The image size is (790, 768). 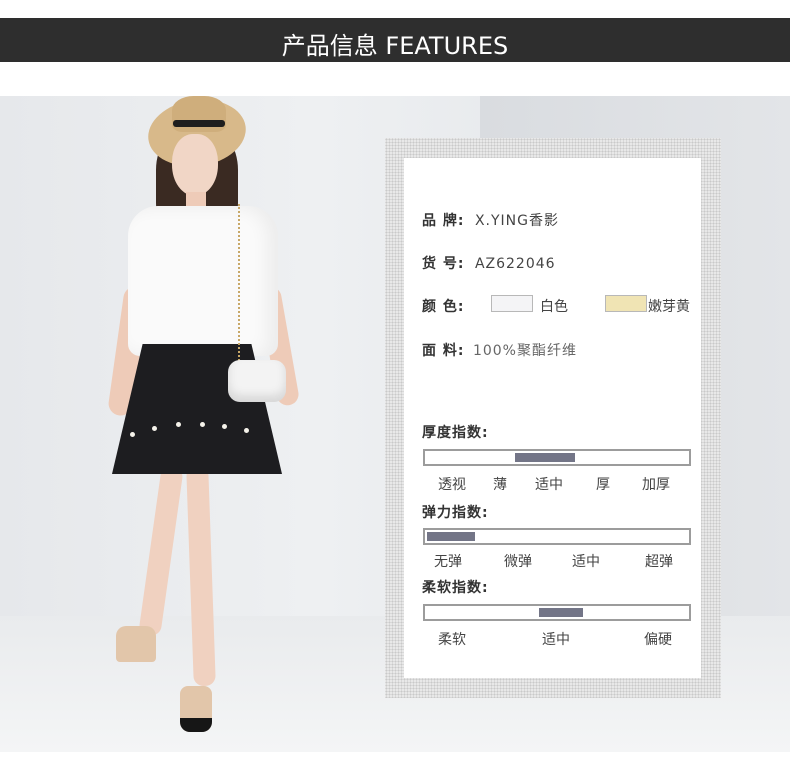 What do you see at coordinates (199, 123) in the screenshot?
I see `hat-band` at bounding box center [199, 123].